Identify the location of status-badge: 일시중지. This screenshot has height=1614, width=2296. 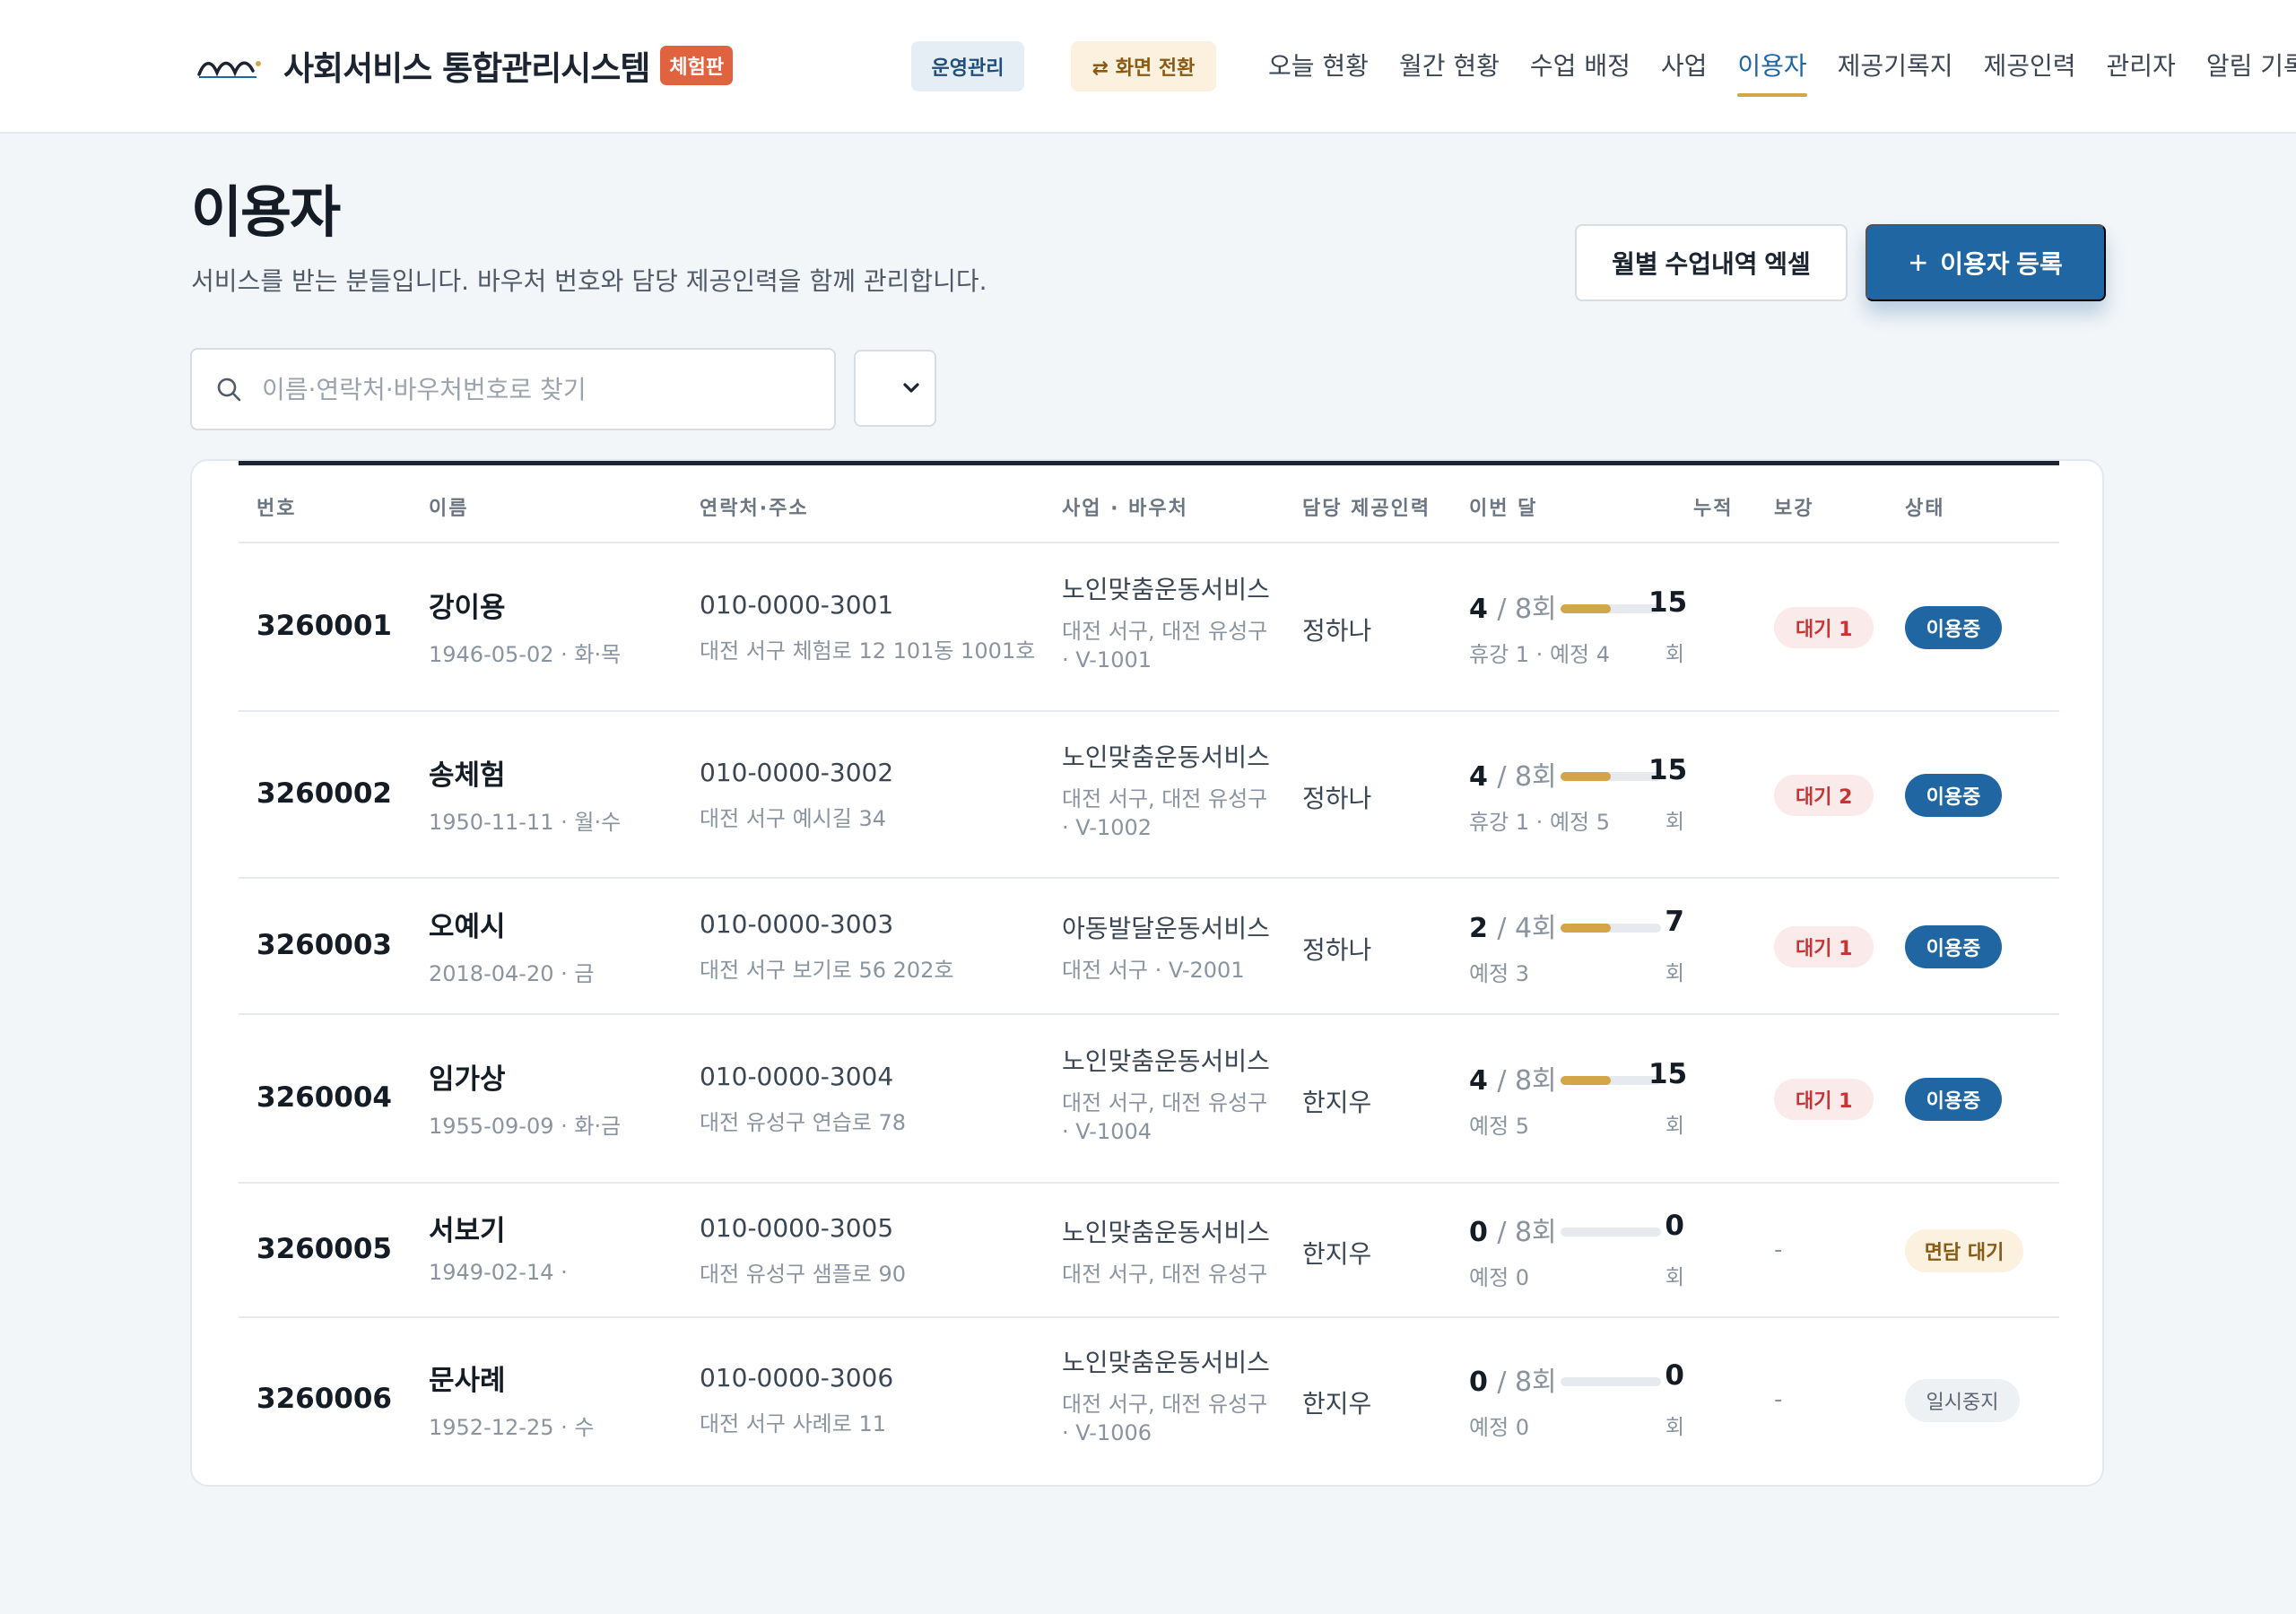
(1962, 1400).